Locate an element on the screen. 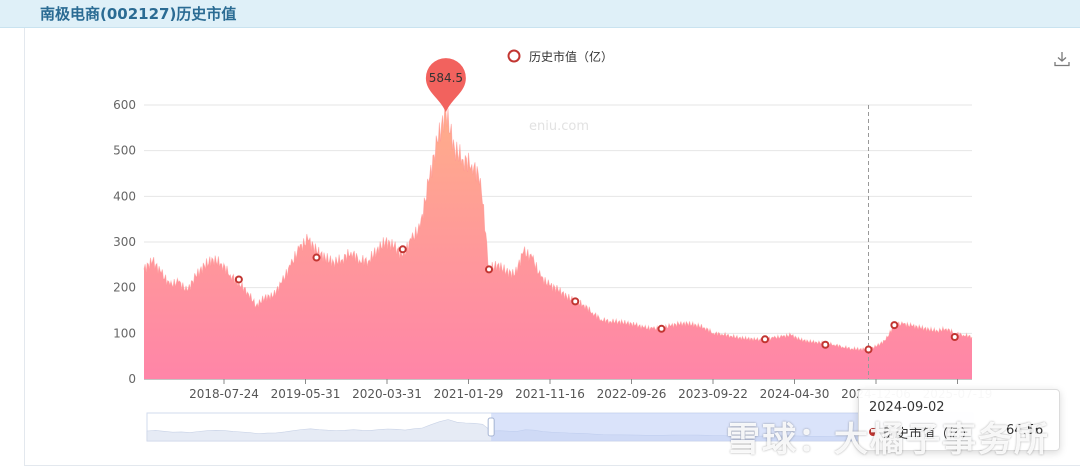 Image resolution: width=1080 pixels, height=469 pixels. x-tick-label: 2024-04-30 is located at coordinates (795, 394).